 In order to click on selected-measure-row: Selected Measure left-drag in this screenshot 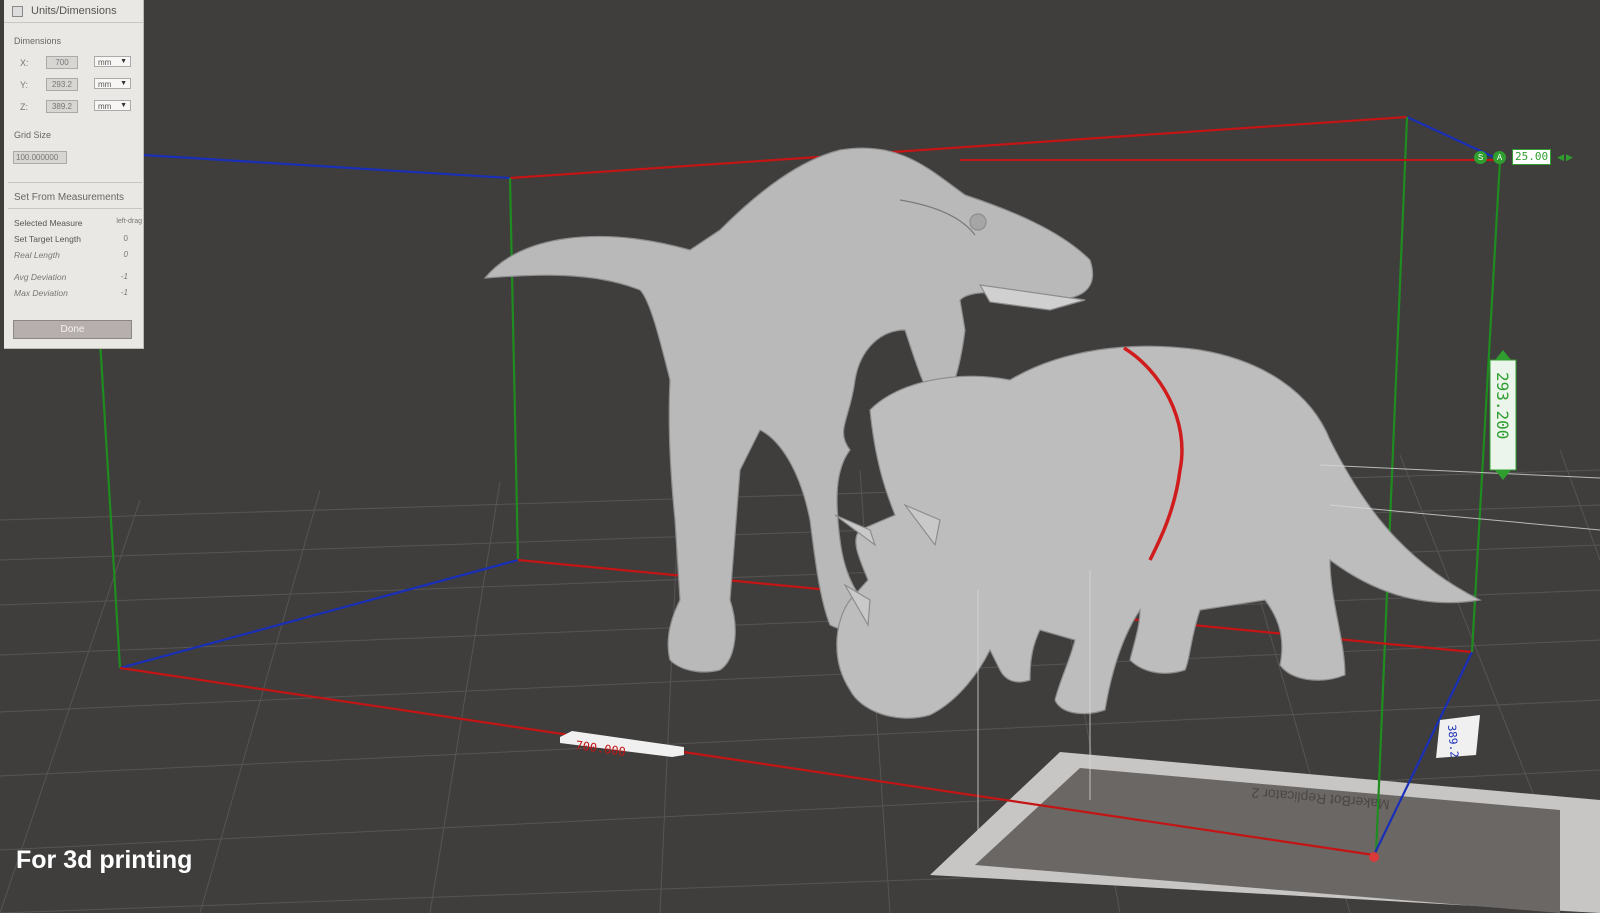, I will do `click(78, 223)`.